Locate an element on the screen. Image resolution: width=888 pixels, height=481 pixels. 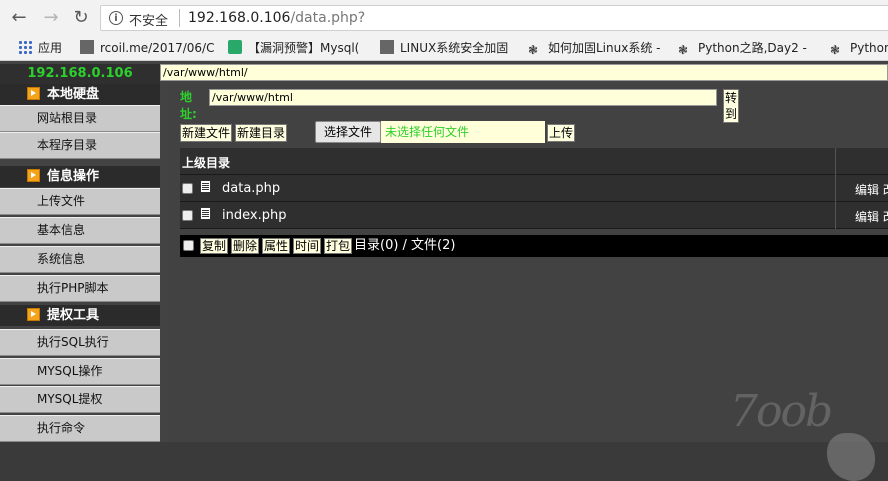
section-title: 提权工具 is located at coordinates (73, 315).